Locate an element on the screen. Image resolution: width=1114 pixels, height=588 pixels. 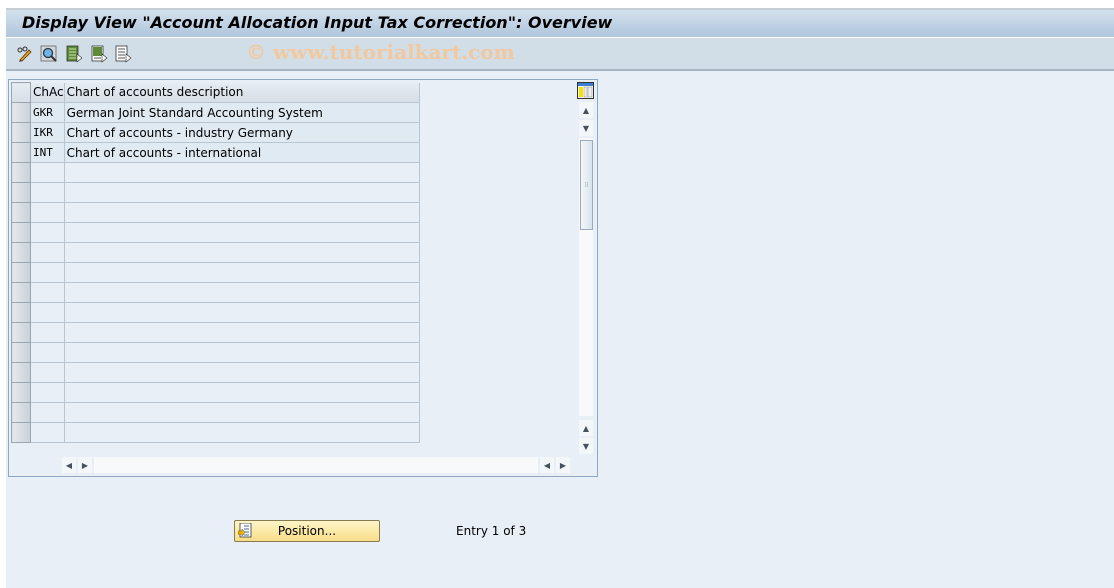
column-header-description: Chart of accounts description is located at coordinates (242, 92).